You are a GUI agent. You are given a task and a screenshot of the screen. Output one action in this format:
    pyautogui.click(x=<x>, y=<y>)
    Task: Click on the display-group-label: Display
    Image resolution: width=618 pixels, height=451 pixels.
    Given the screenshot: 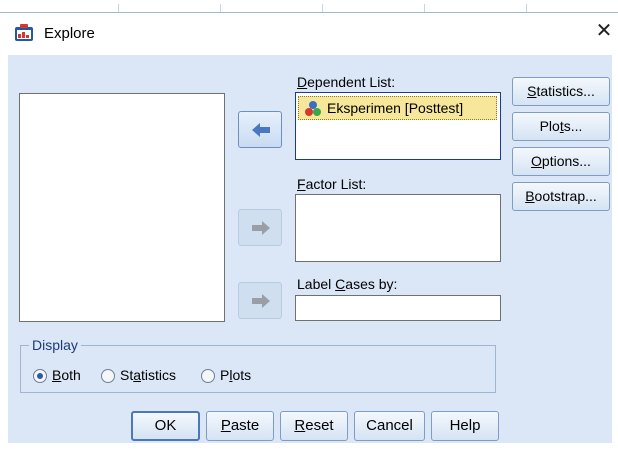 What is the action you would take?
    pyautogui.click(x=55, y=345)
    